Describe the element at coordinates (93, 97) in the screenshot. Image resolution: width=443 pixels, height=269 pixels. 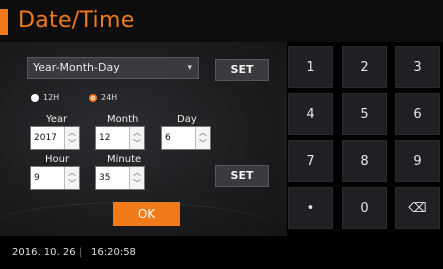
I see `radio-24h-indicator` at that location.